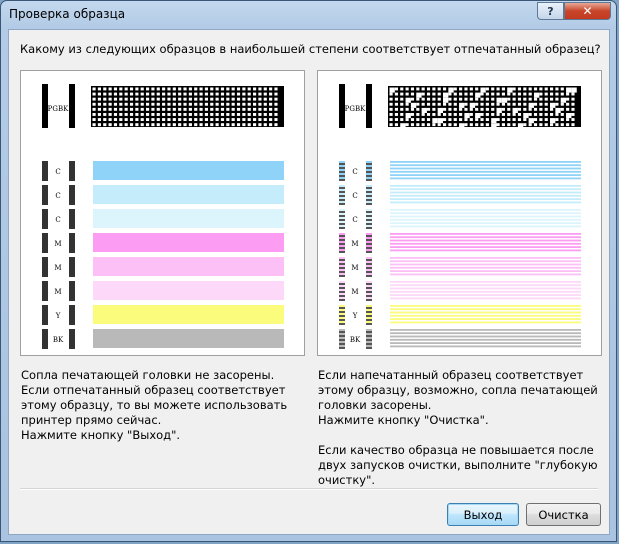 This screenshot has width=619, height=544. I want to click on exit-button: Выход, so click(483, 514).